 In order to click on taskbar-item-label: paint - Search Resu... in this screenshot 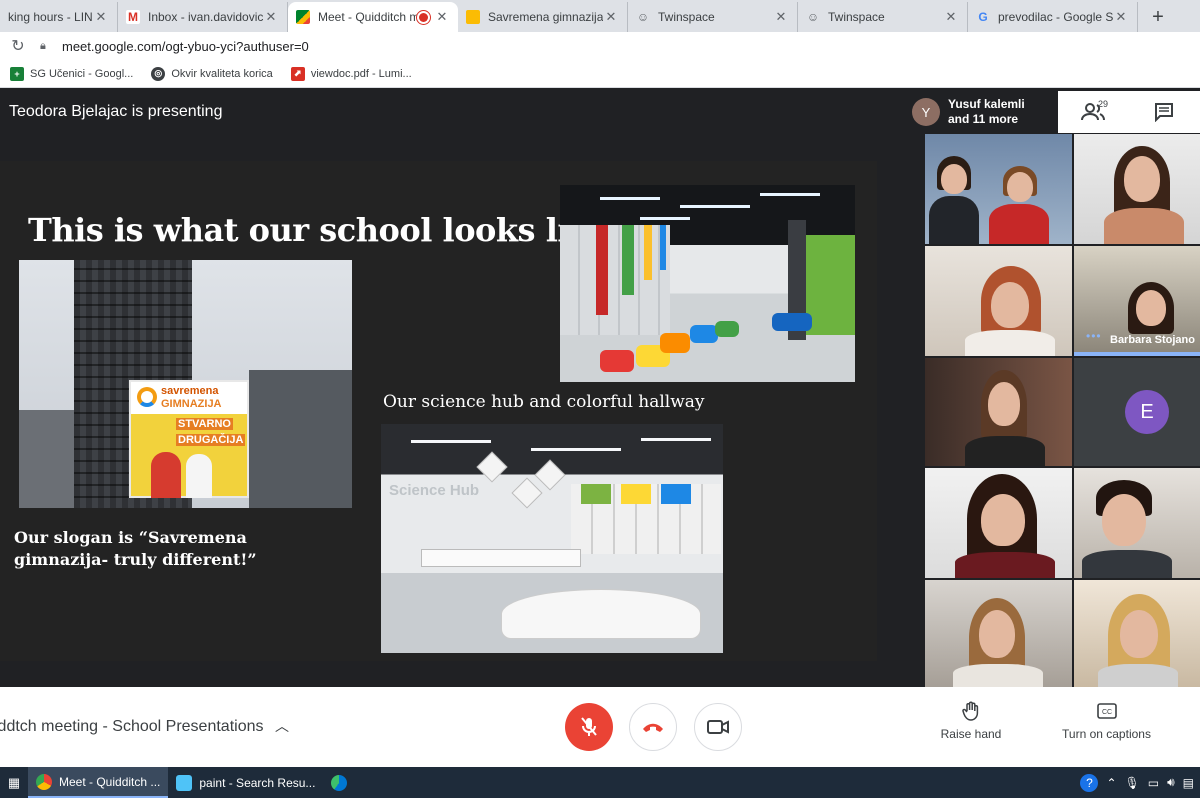, I will do `click(257, 782)`.